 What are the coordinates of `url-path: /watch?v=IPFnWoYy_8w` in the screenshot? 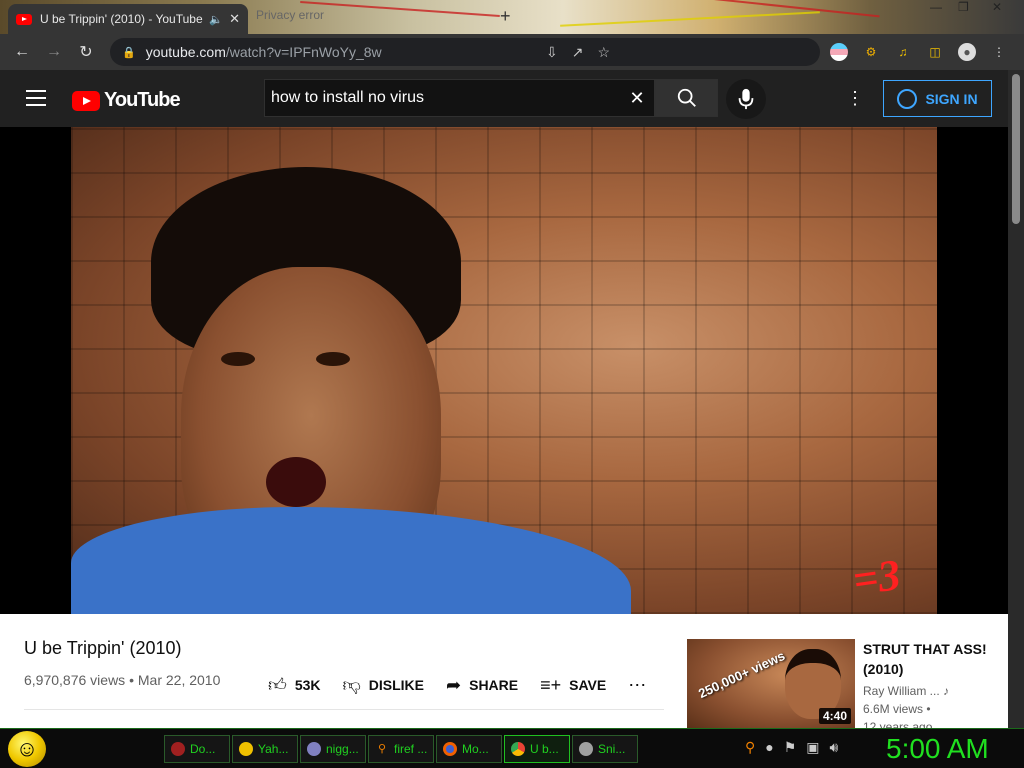 It's located at (303, 52).